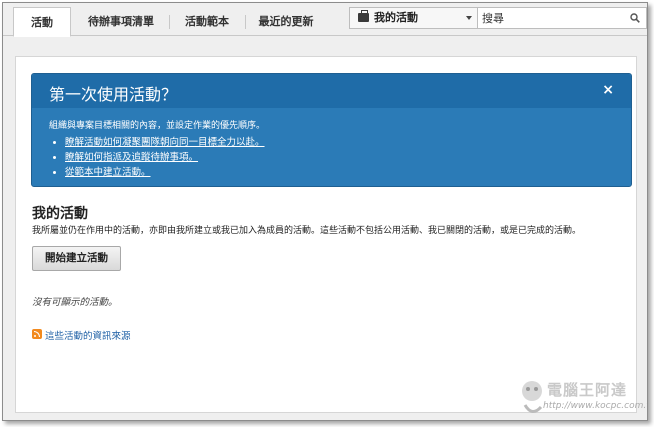  I want to click on tab-activity-templates: 活動範本, so click(207, 21).